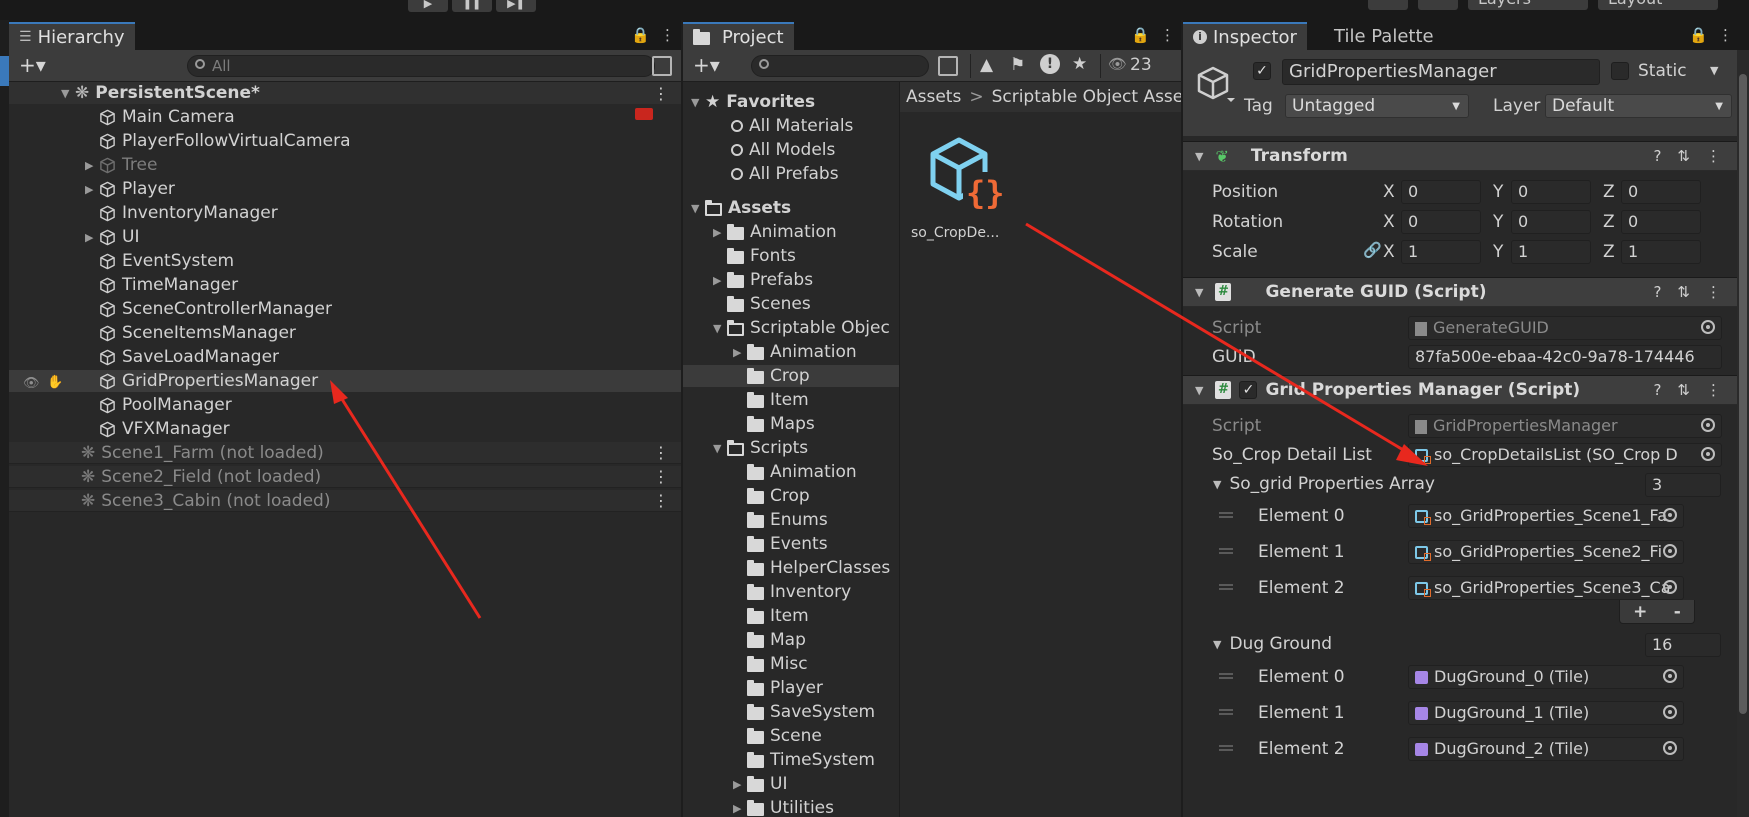 This screenshot has width=1749, height=817. What do you see at coordinates (406, 499) in the screenshot?
I see `annotation-arrow-hierarchy` at bounding box center [406, 499].